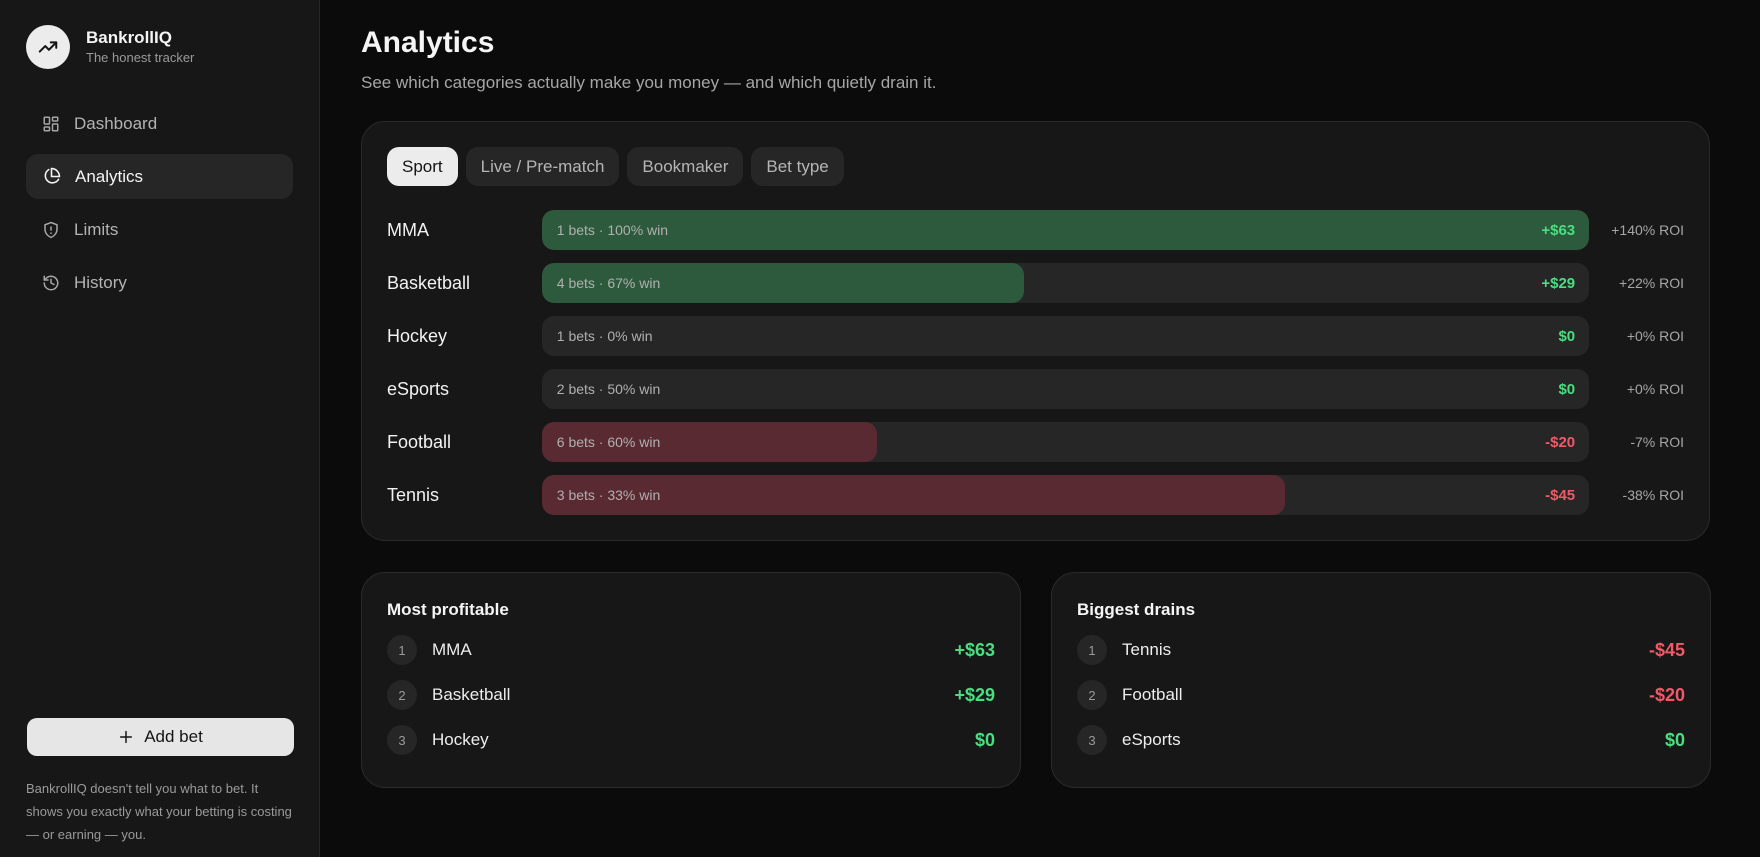  I want to click on rank-value: -$45, so click(1666, 649).